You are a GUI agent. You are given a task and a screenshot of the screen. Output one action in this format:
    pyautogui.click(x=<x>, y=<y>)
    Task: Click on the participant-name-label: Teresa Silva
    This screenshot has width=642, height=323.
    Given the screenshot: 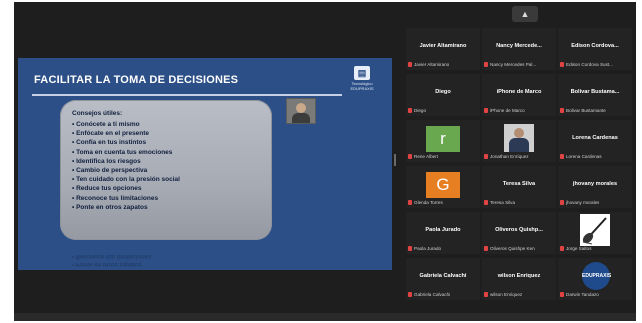 What is the action you would take?
    pyautogui.click(x=499, y=202)
    